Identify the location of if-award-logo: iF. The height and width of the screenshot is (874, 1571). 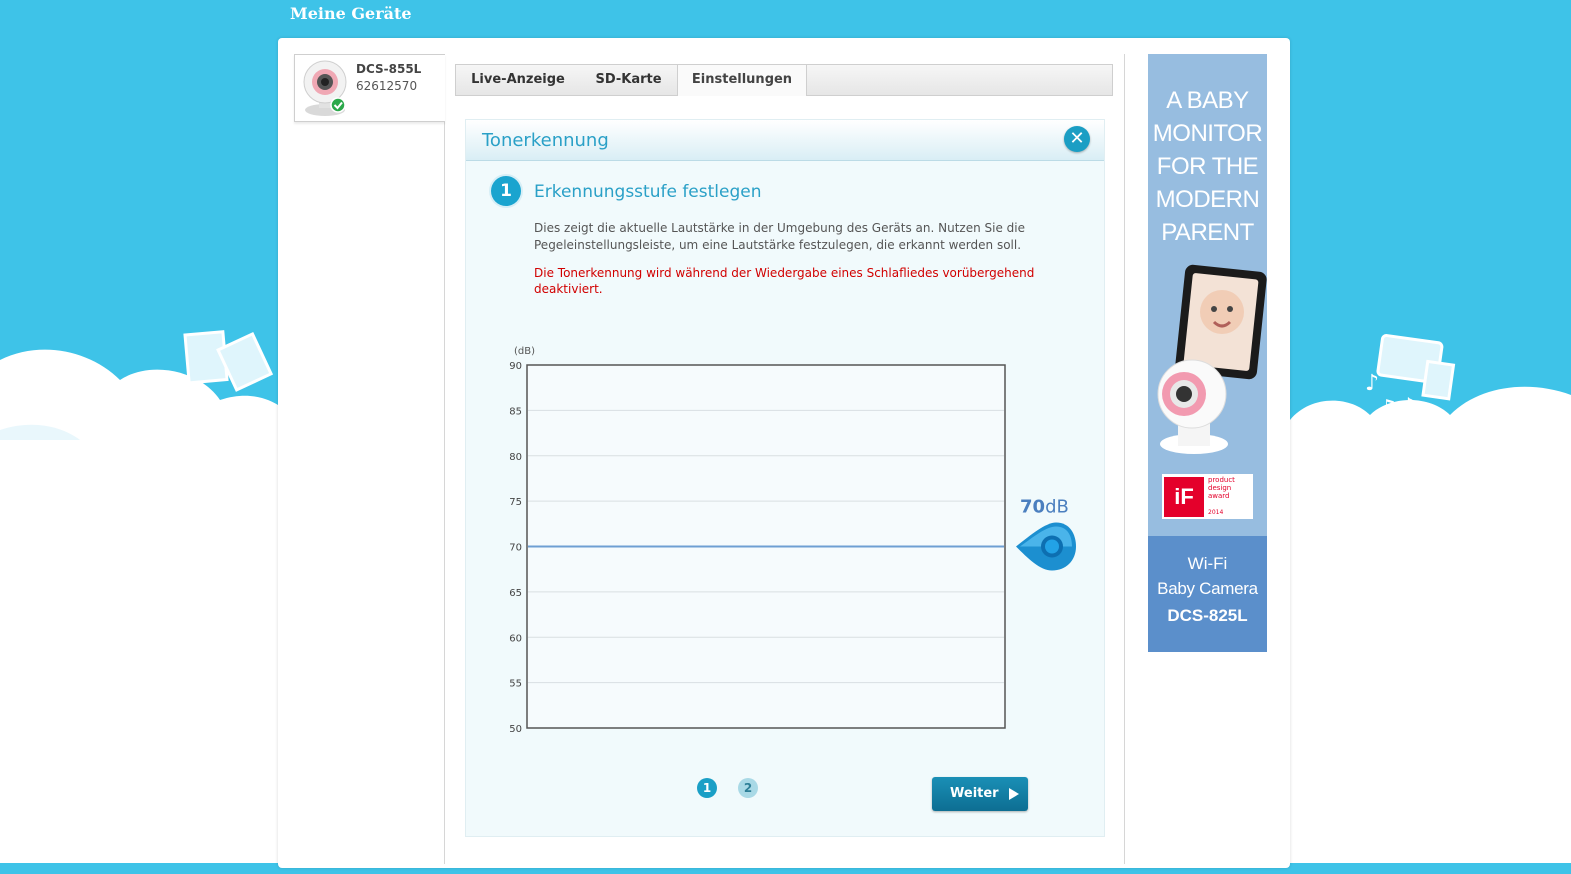
(1184, 497).